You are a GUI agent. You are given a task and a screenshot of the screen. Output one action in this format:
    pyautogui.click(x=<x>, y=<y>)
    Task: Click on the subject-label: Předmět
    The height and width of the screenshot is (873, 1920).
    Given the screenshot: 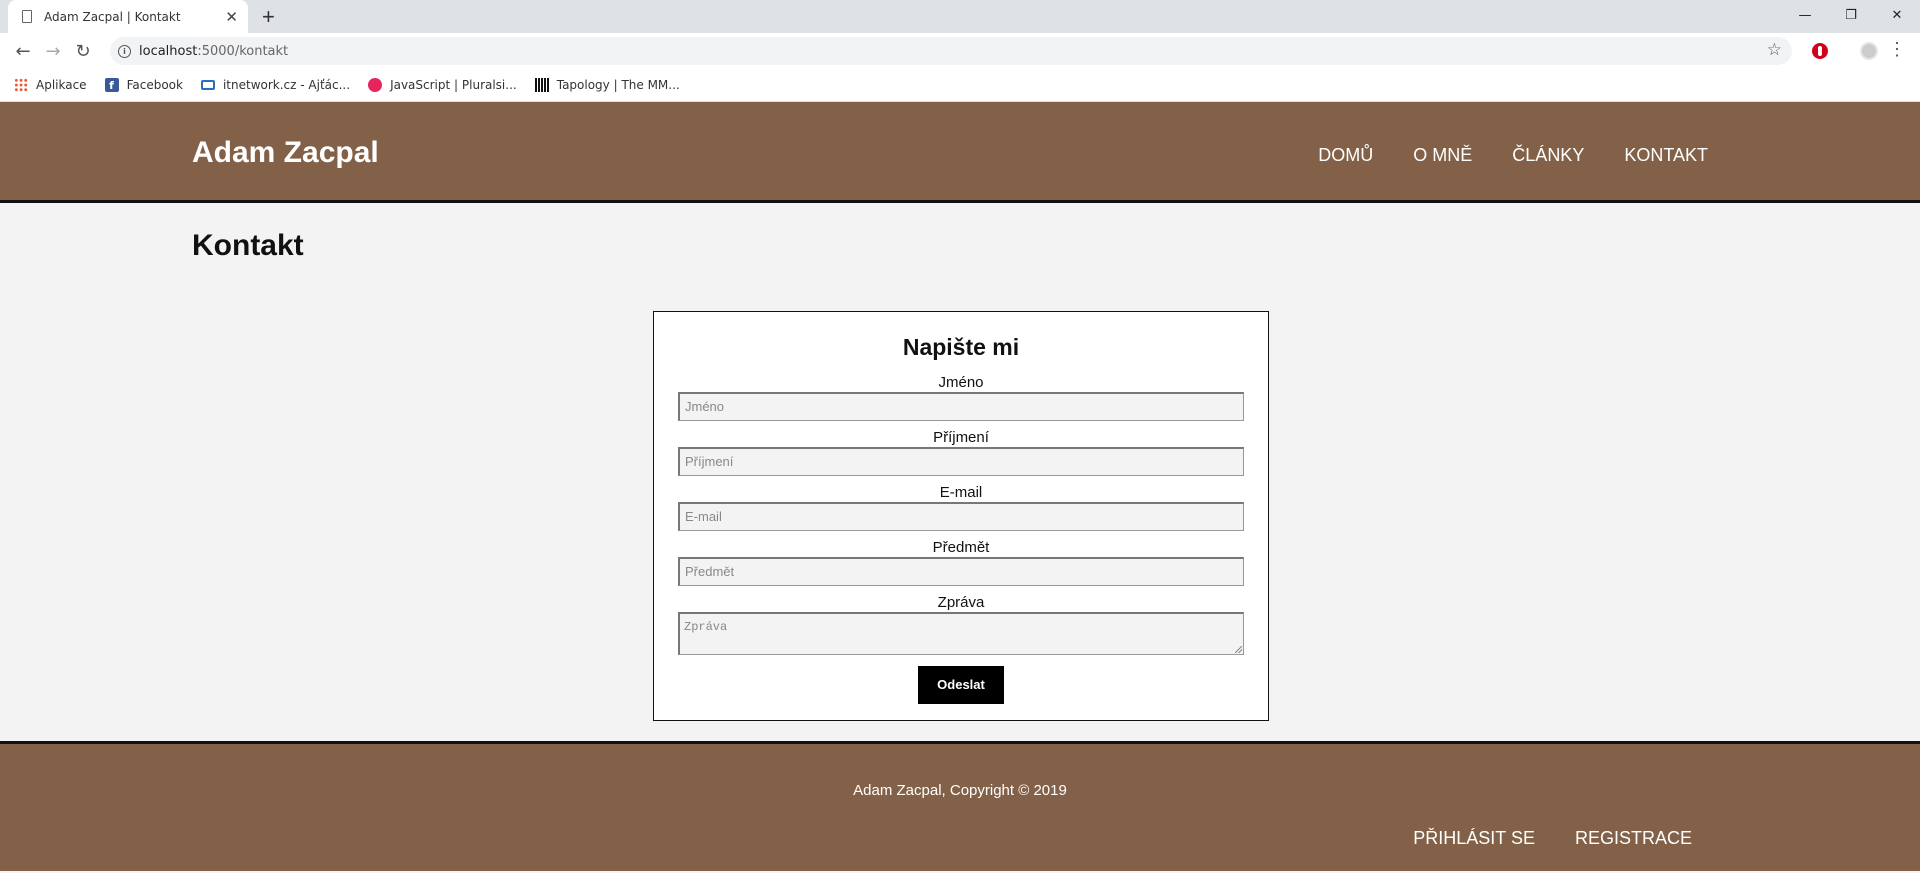 What is the action you would take?
    pyautogui.click(x=961, y=547)
    